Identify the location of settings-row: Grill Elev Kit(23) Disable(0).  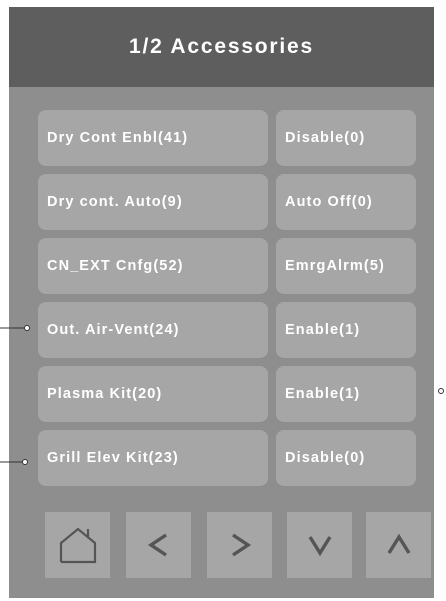
(227, 458).